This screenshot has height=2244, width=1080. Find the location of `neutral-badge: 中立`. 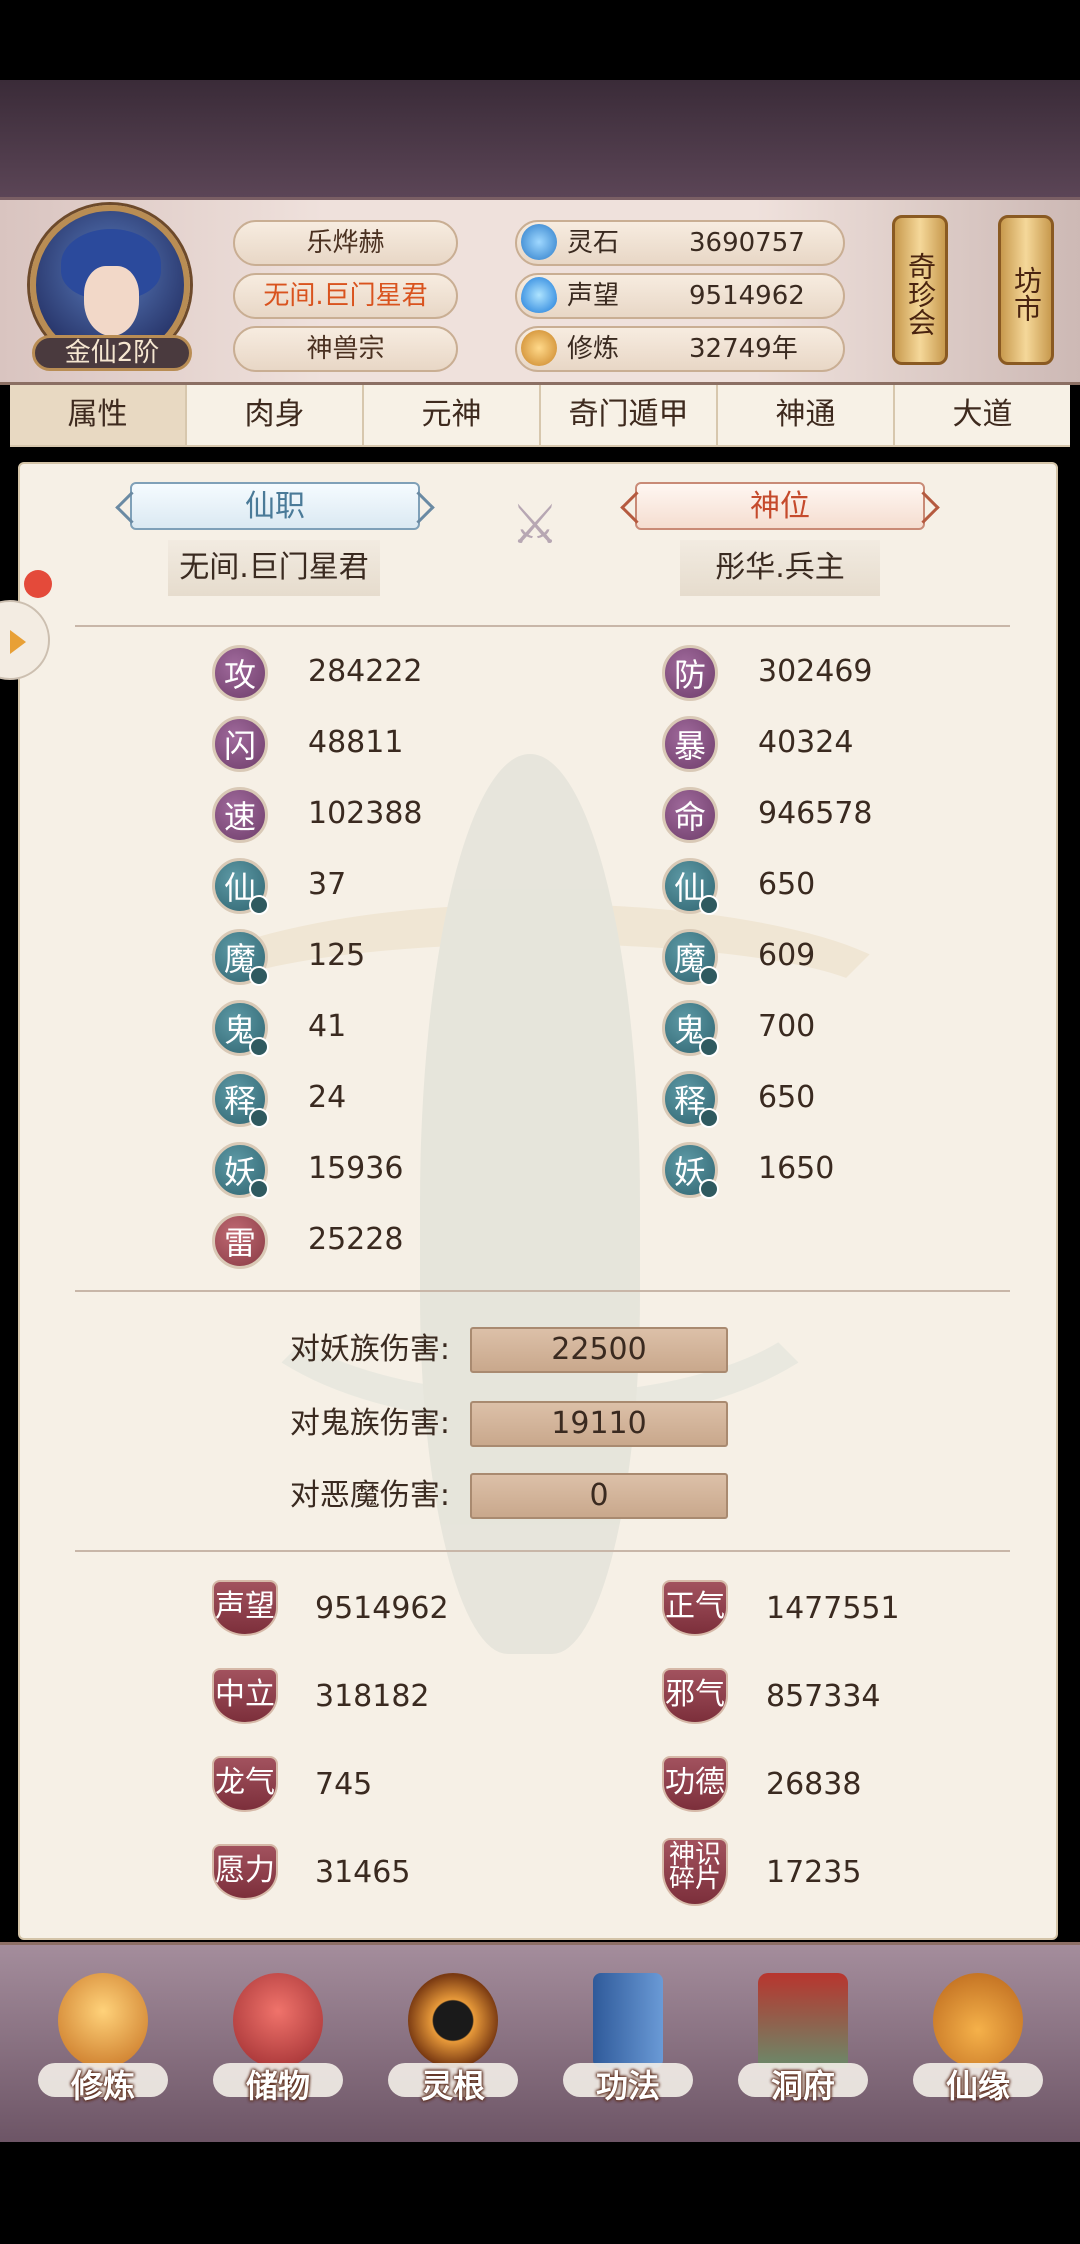

neutral-badge: 中立 is located at coordinates (245, 1696).